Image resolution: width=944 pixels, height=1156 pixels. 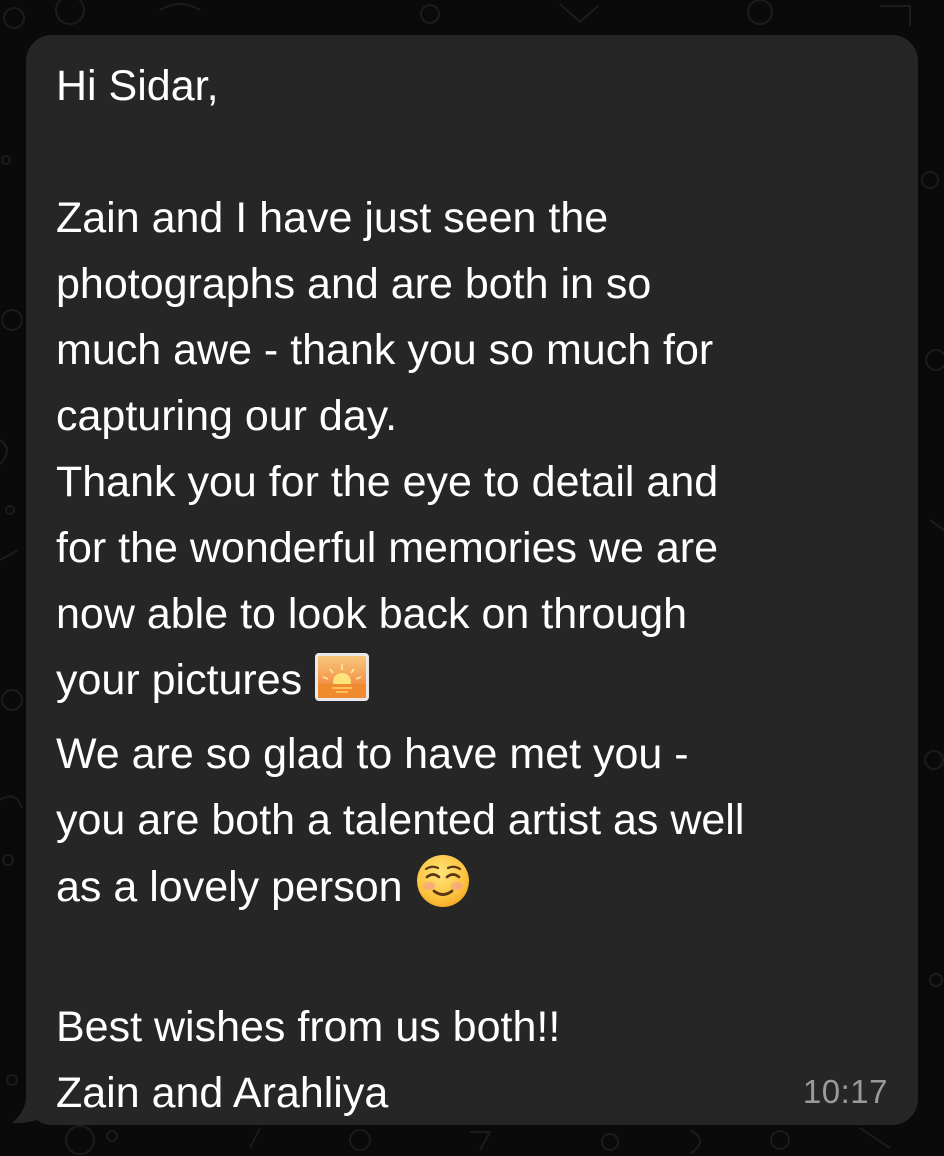 What do you see at coordinates (308, 1027) in the screenshot?
I see `message-line: Best wishes from us both!!` at bounding box center [308, 1027].